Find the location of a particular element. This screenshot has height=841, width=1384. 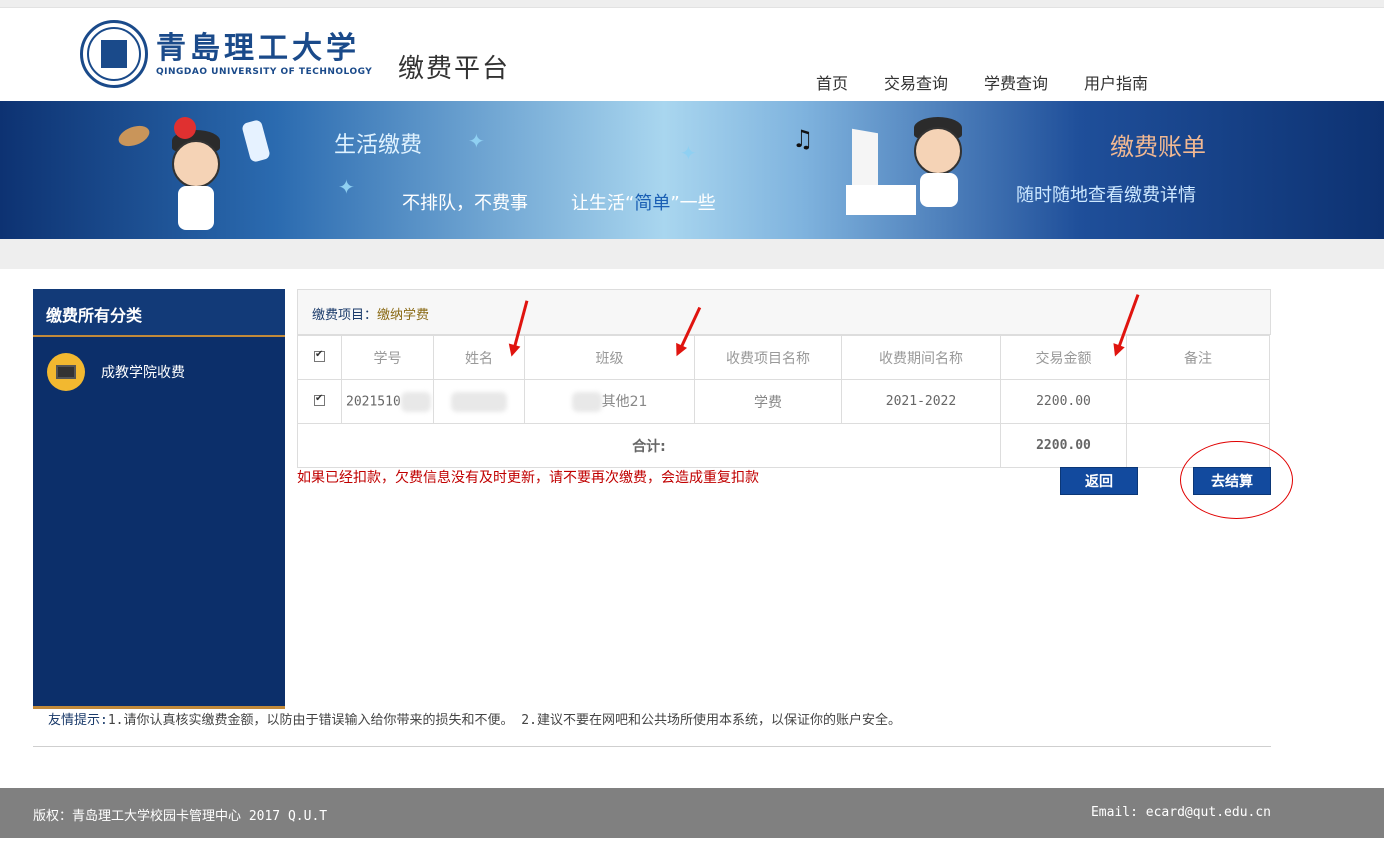

logo-chinese-name: 青島理工大学 is located at coordinates (258, 48).